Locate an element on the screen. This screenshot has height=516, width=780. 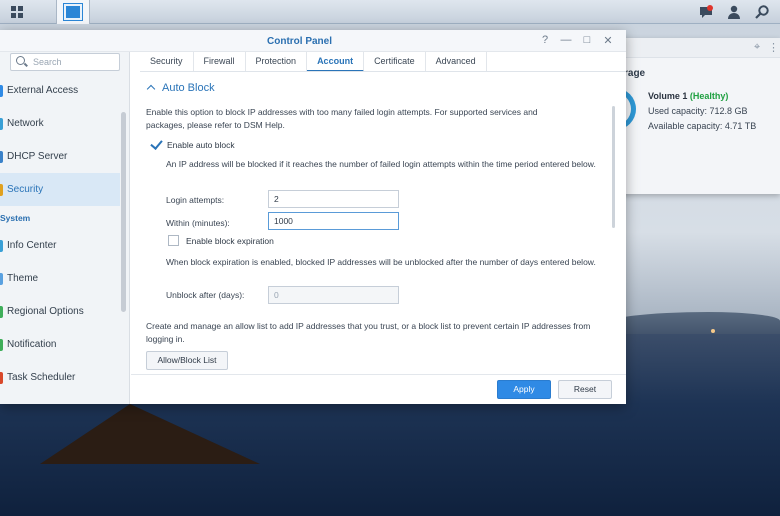
sidebar-item-label: DHCP Server is located at coordinates (37, 156).